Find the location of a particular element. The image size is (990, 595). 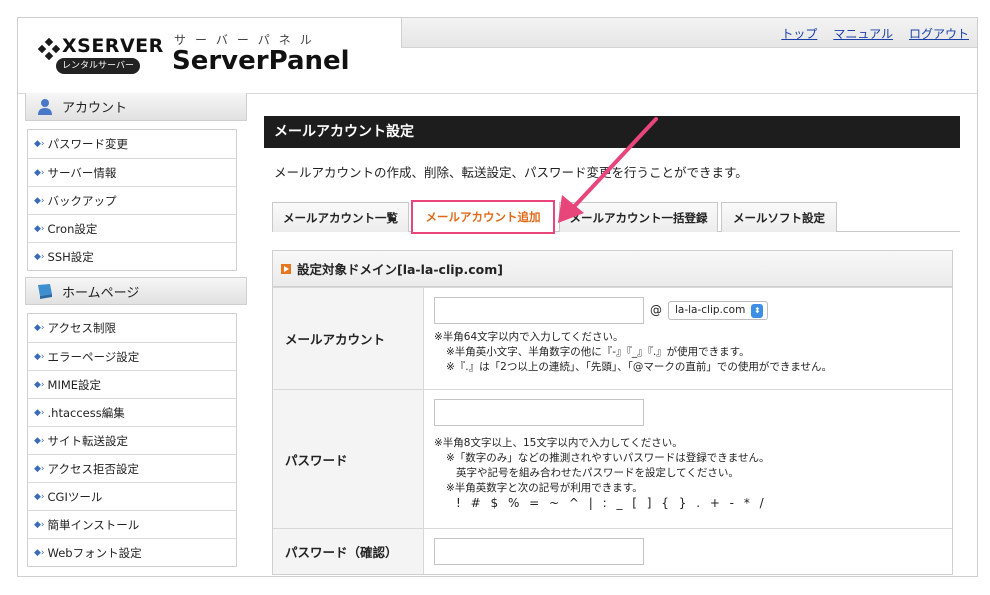

note-line: ※「数字のみ」などの推測されやすいパスワードは登録できません。 is located at coordinates (608, 458).